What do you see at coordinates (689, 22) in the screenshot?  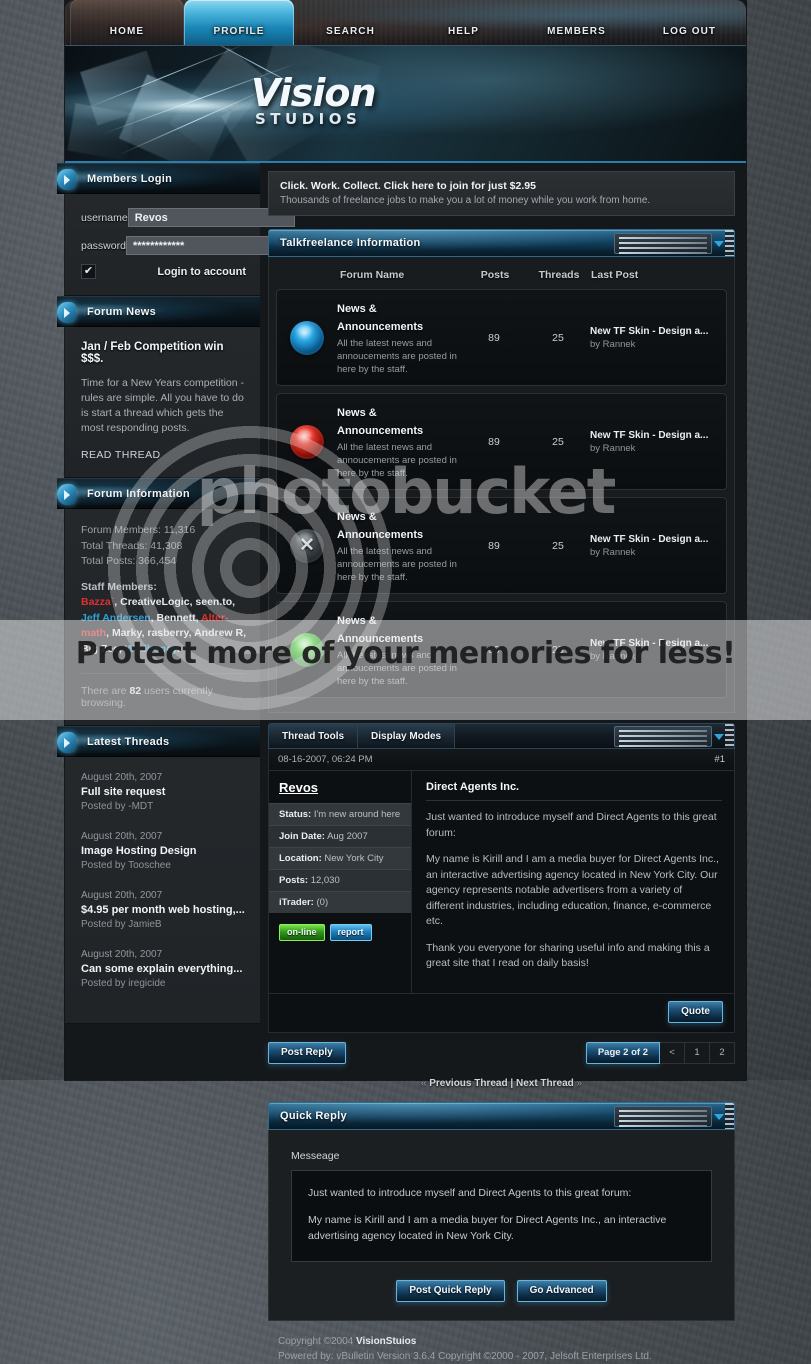 I see `nav-item-logout: LOG OUT` at bounding box center [689, 22].